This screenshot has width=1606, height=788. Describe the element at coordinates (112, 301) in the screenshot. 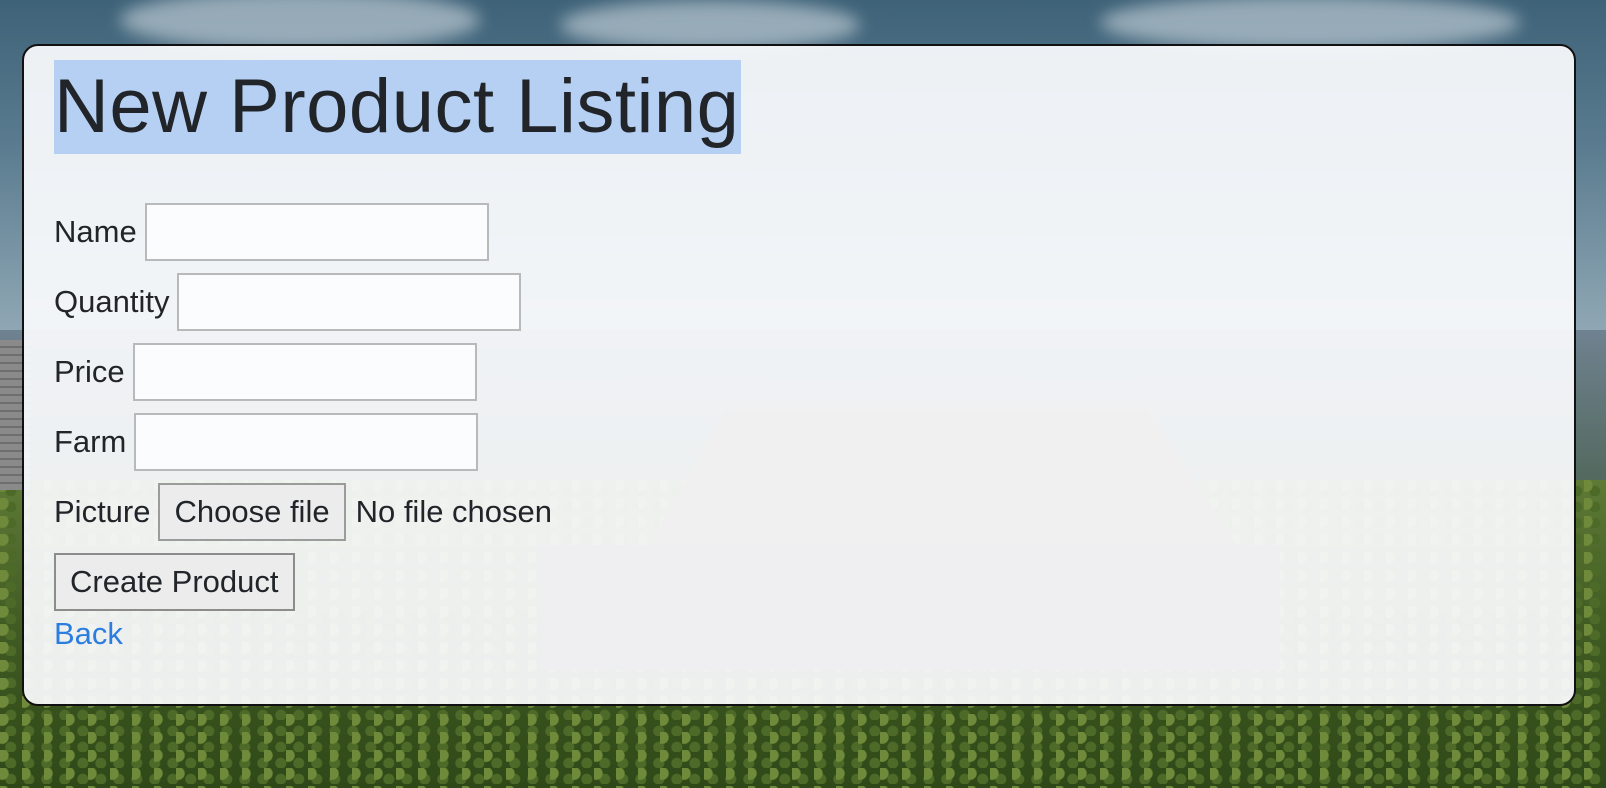

I see `quantity-label: Quantity` at that location.